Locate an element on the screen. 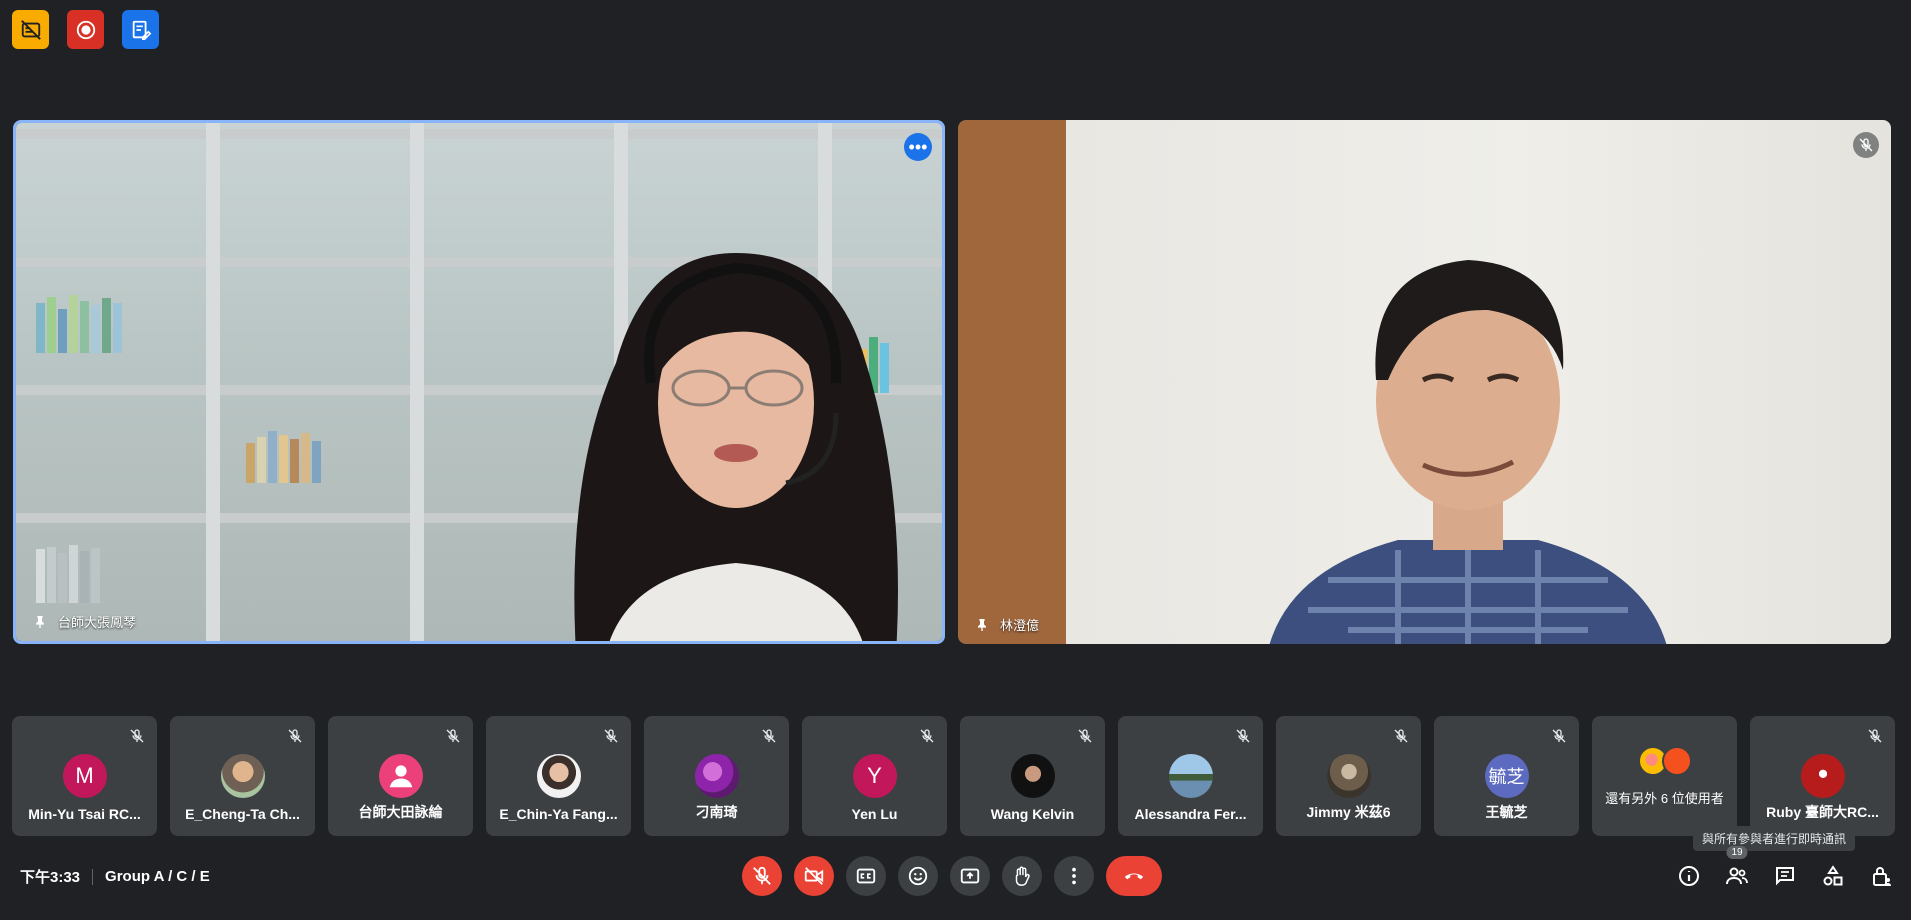 The image size is (1911, 920). tile-mic-off-badge is located at coordinates (1866, 145).